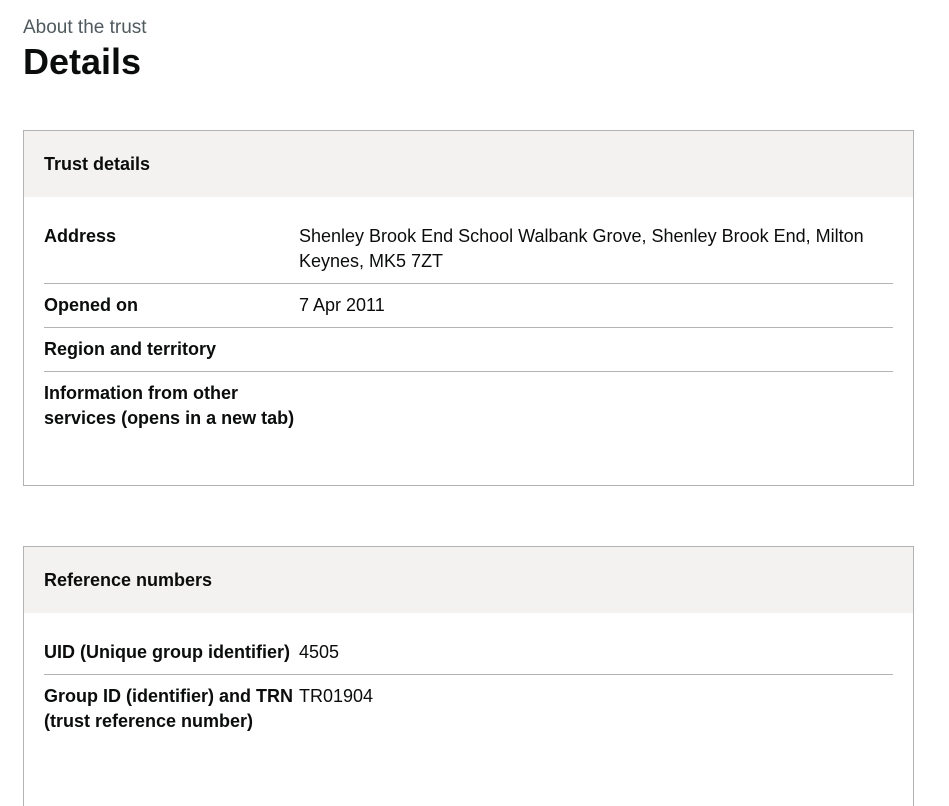 The image size is (949, 806). I want to click on summary-value: 4505, so click(319, 652).